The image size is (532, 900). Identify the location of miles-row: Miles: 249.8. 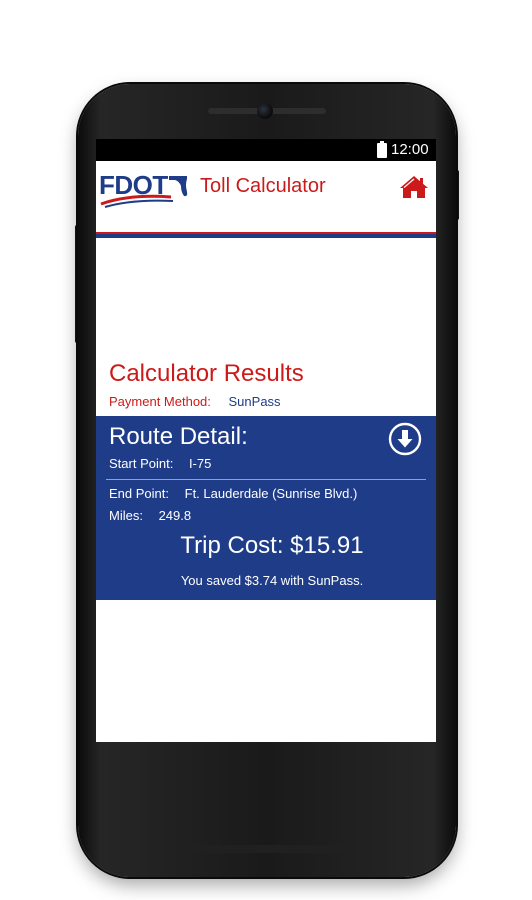
(150, 516).